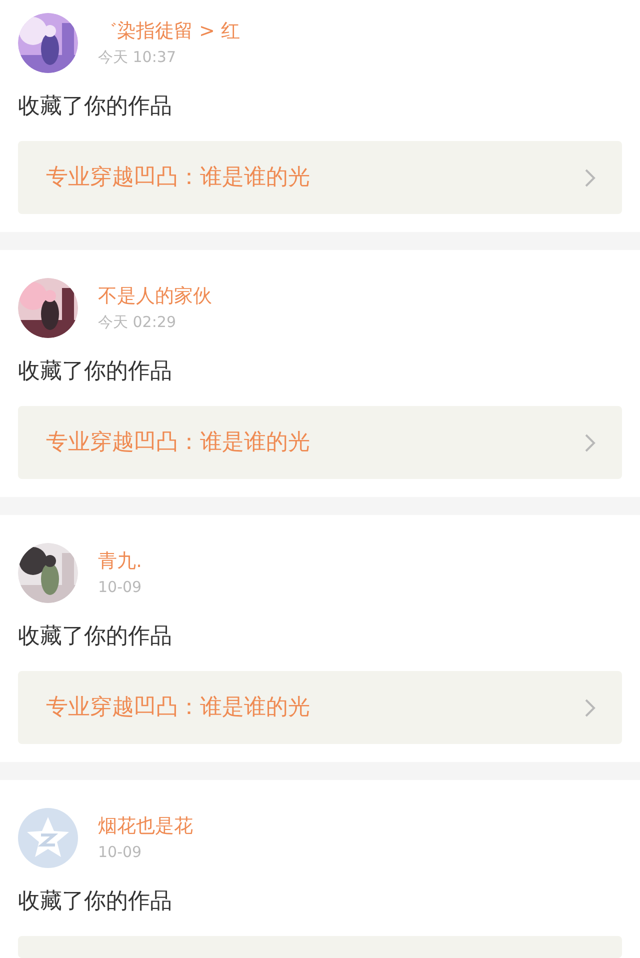 Image resolution: width=640 pixels, height=958 pixels. I want to click on user-name: ゛染指徒留 > 红, so click(169, 31).